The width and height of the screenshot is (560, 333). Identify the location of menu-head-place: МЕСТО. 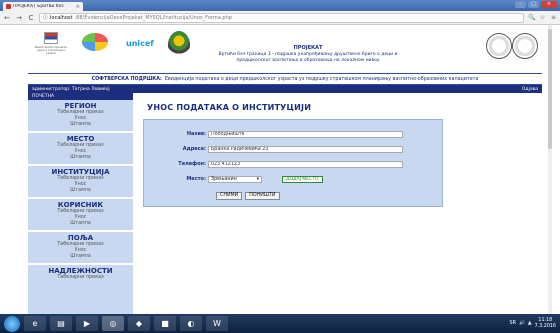
(80, 139).